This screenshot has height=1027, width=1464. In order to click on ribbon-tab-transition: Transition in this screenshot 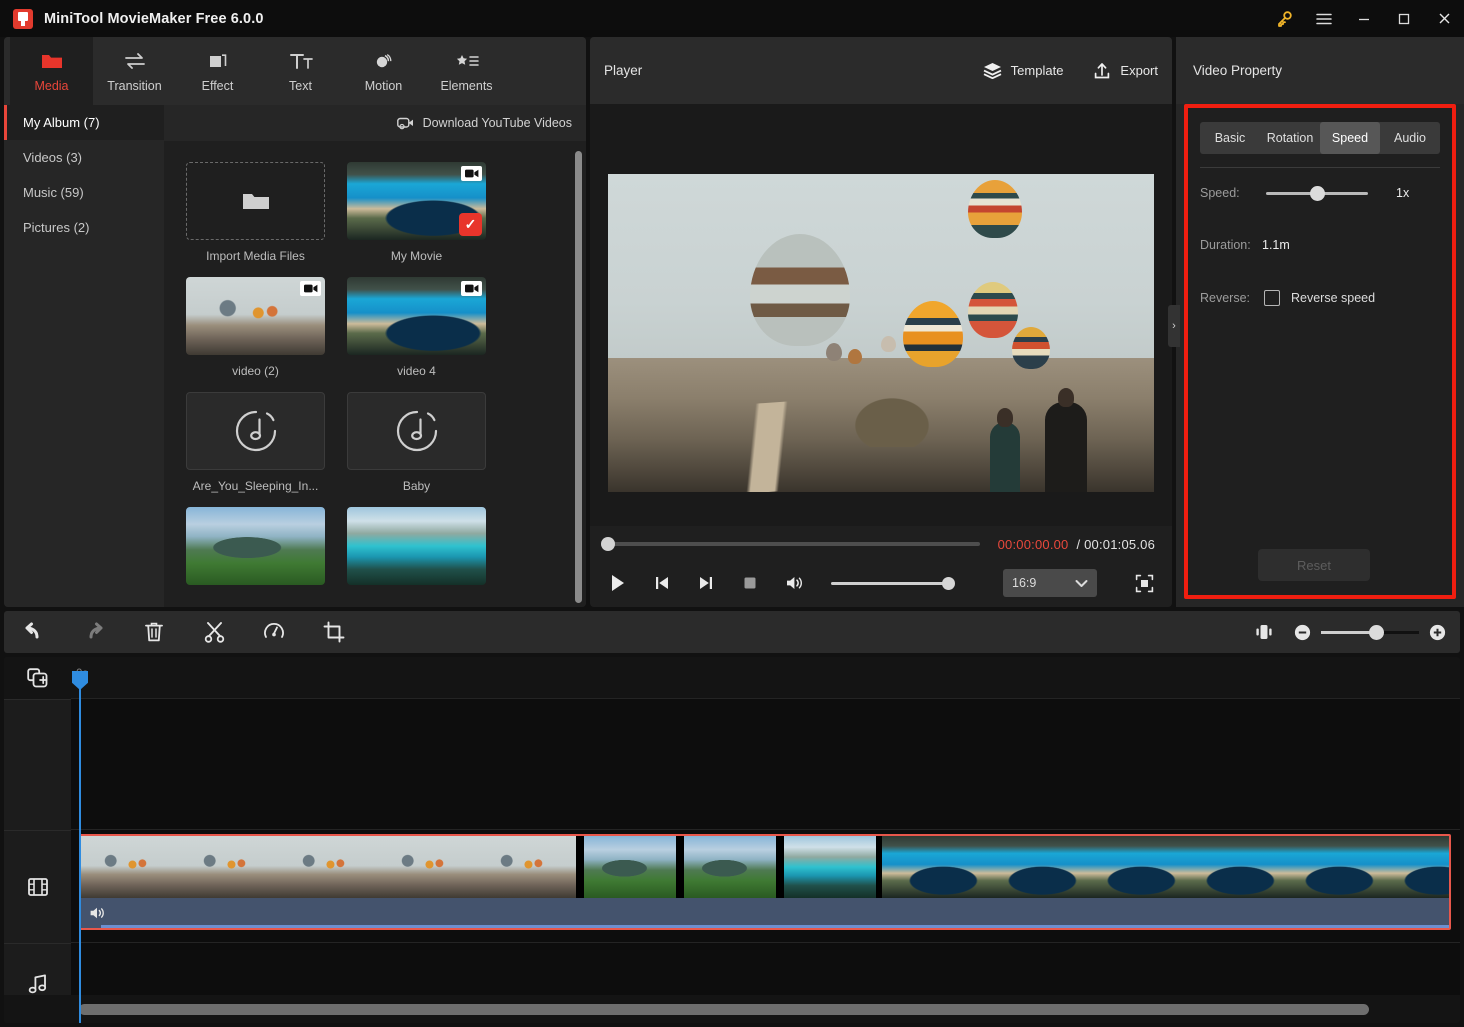, I will do `click(134, 71)`.